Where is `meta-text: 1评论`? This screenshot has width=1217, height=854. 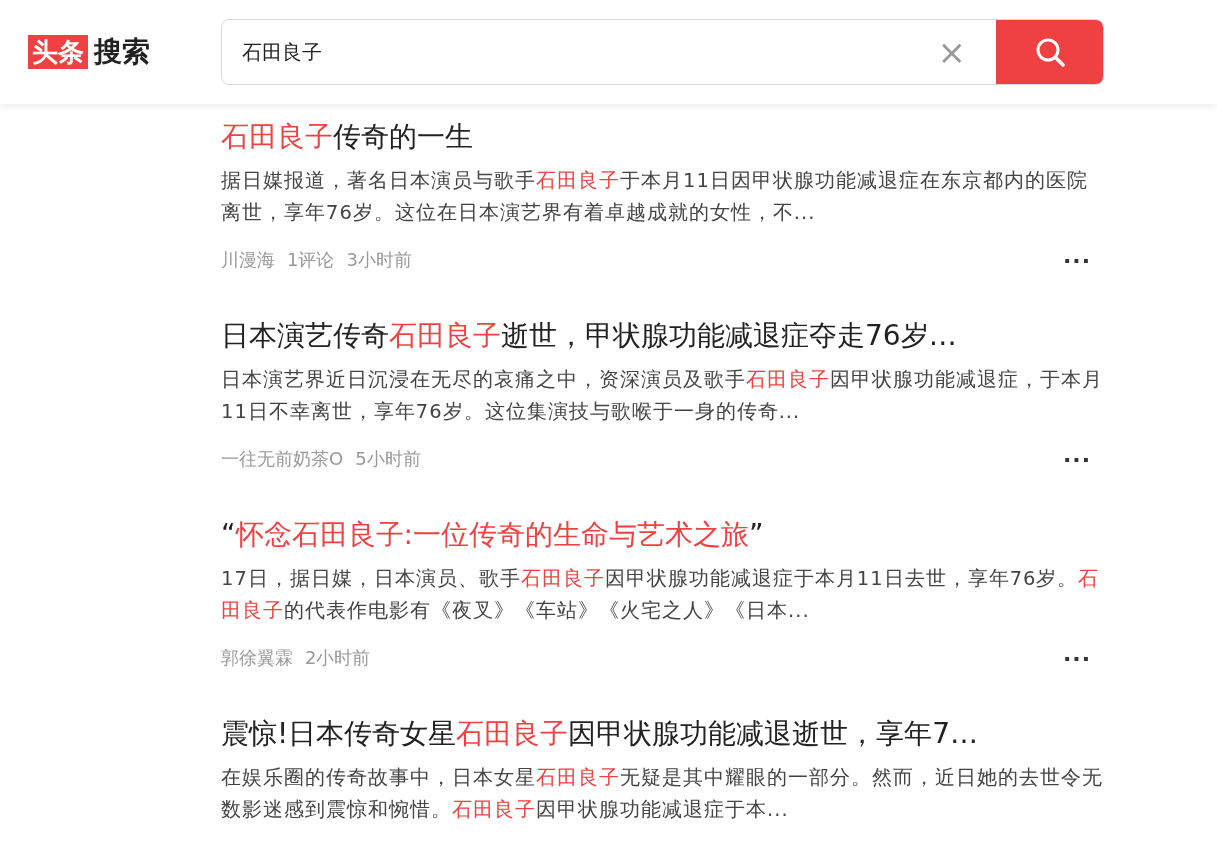 meta-text: 1评论 is located at coordinates (311, 260).